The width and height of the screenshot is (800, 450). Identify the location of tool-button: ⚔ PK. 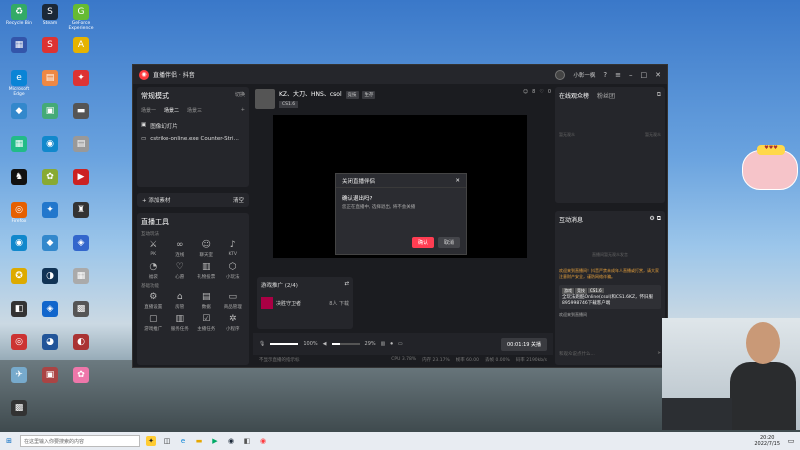
(153, 249).